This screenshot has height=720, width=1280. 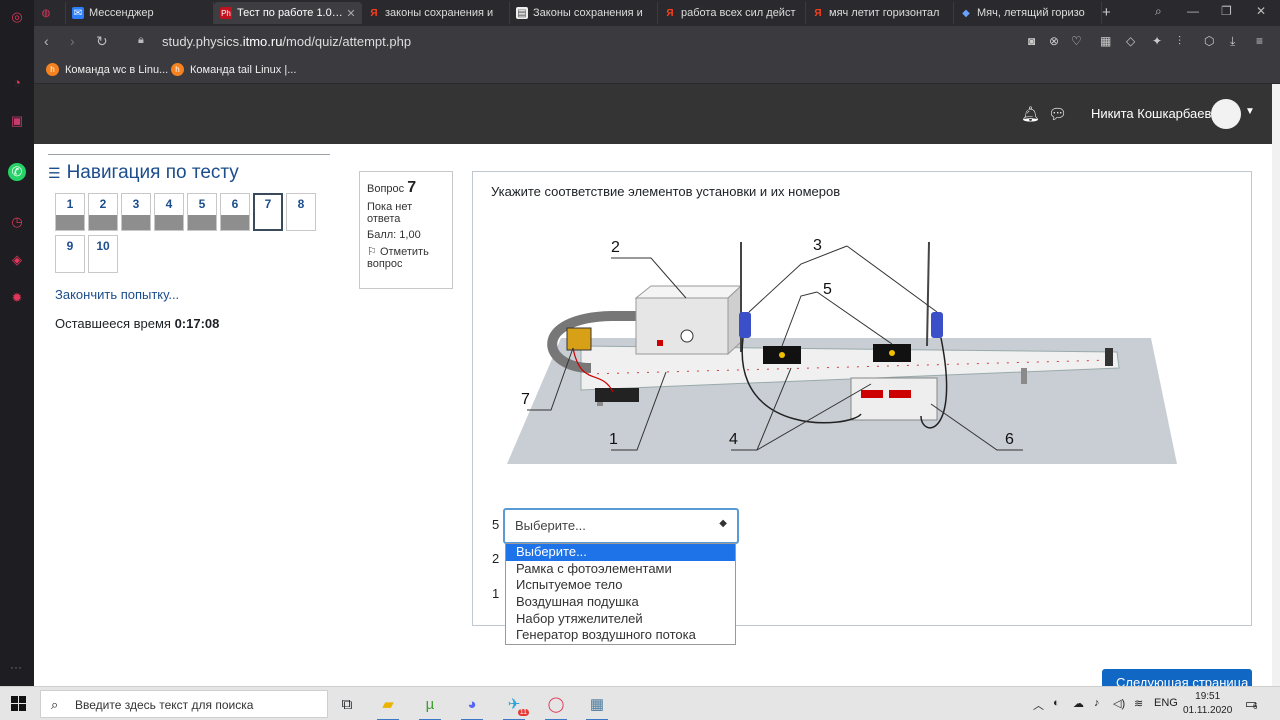 I want to click on tab-physics-test: Ph Тест по работе 1.03V ( ✕, so click(x=288, y=13).